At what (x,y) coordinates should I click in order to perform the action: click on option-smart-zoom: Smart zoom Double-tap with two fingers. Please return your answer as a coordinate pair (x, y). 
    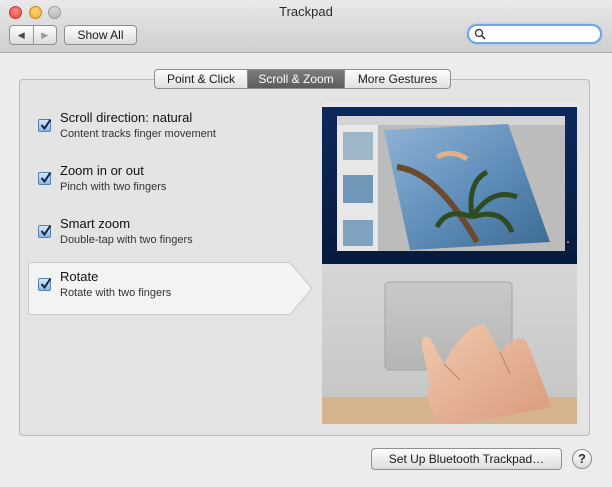
    Looking at the image, I should click on (164, 234).